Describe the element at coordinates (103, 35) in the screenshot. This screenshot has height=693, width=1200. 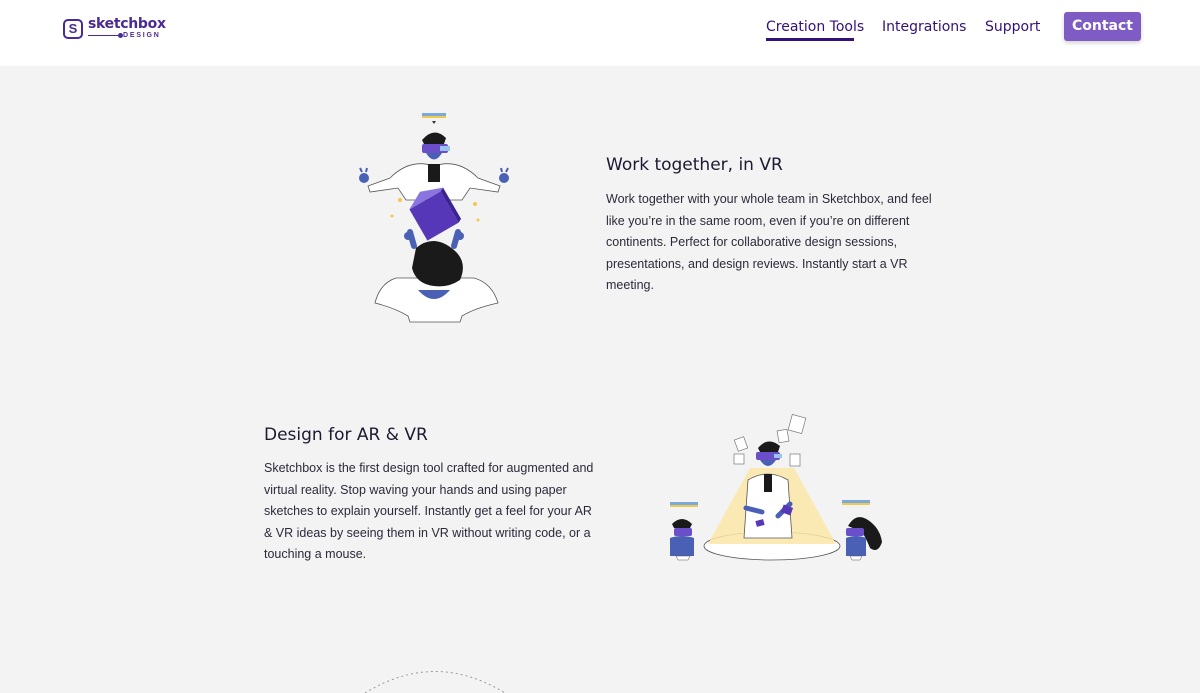
I see `logo-line` at that location.